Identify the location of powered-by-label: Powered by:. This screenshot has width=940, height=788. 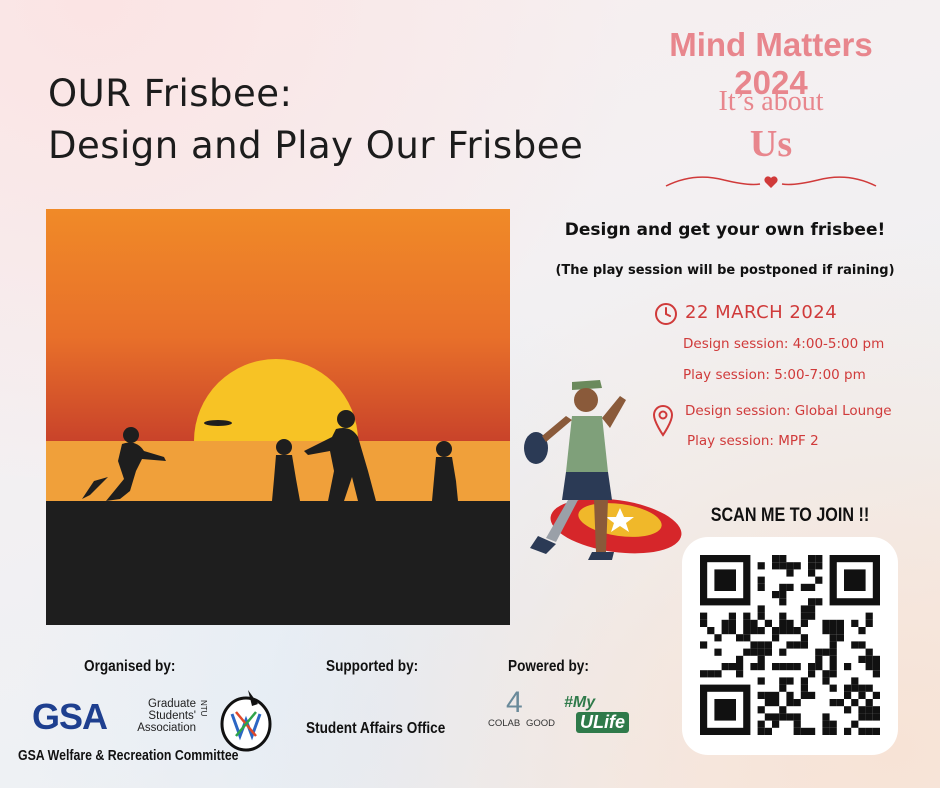
(548, 666).